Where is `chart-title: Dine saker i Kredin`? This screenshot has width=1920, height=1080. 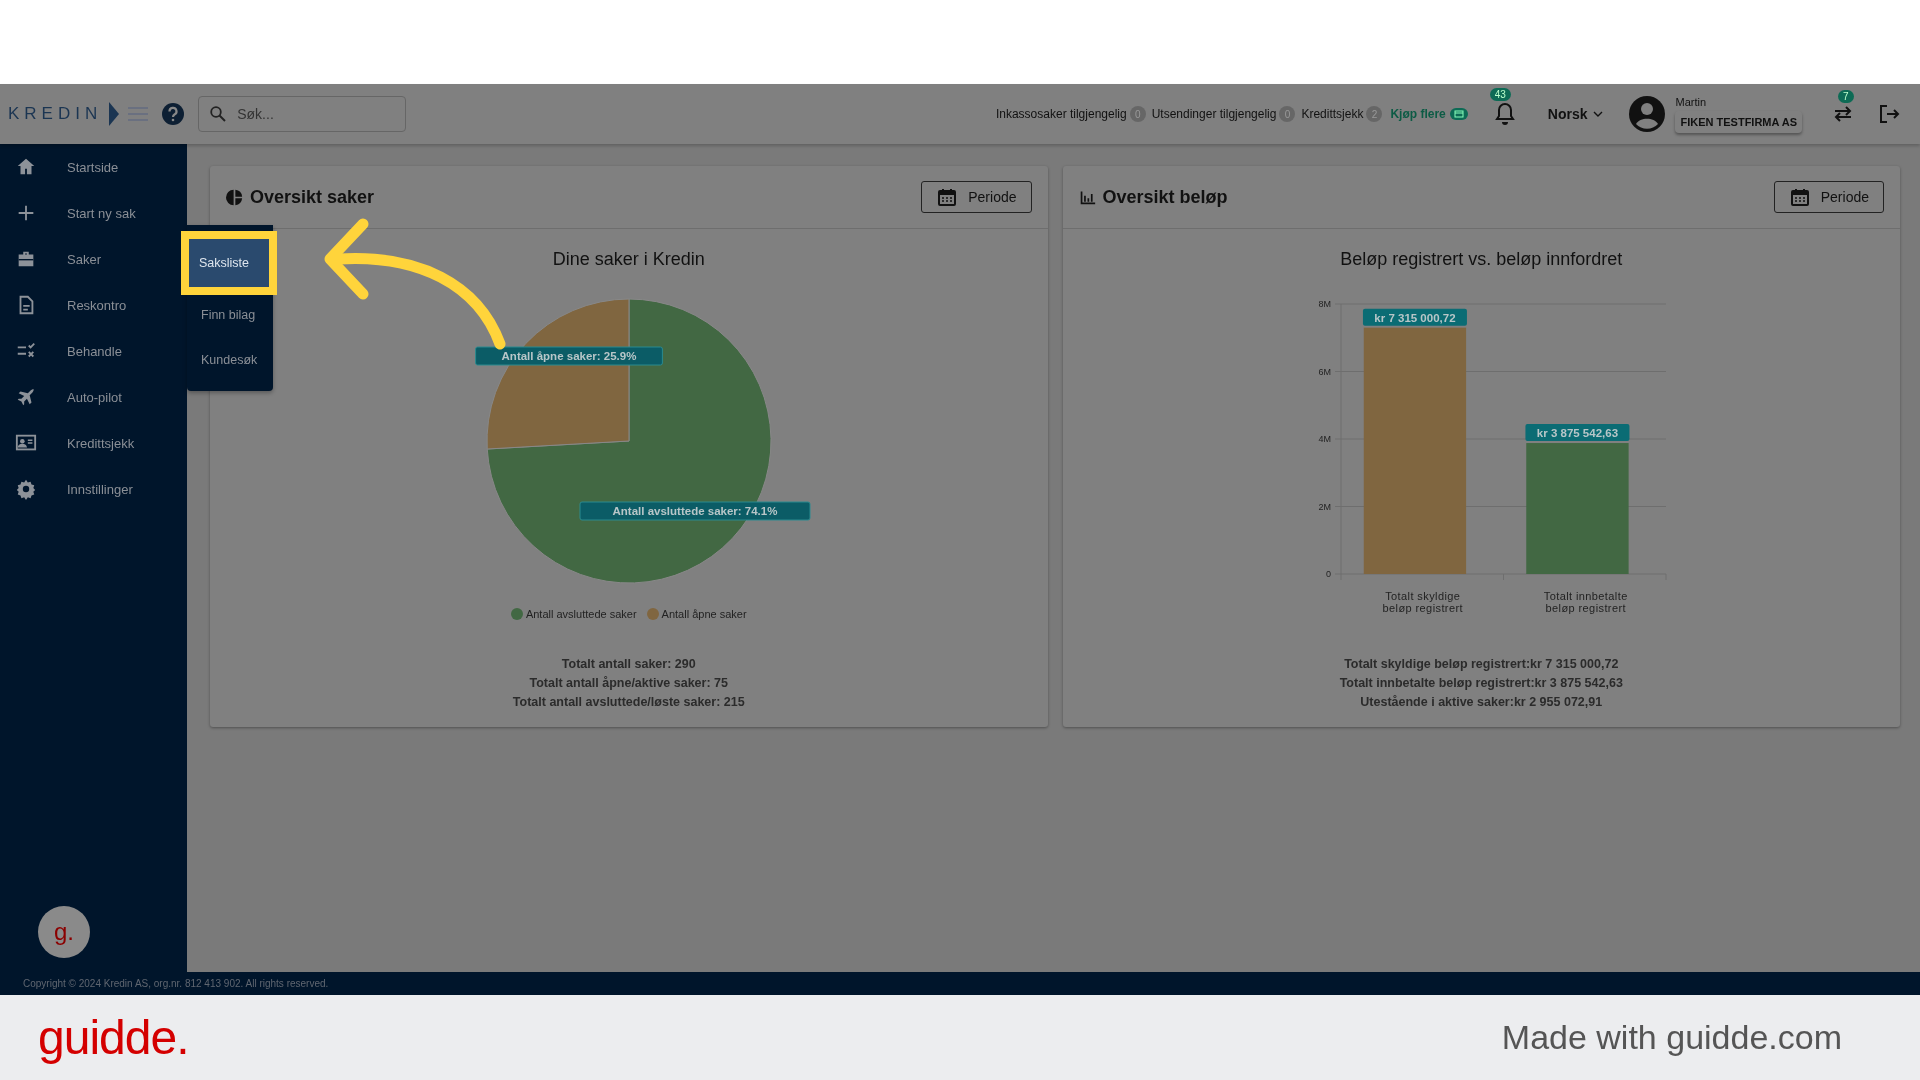
chart-title: Dine saker i Kredin is located at coordinates (628, 259).